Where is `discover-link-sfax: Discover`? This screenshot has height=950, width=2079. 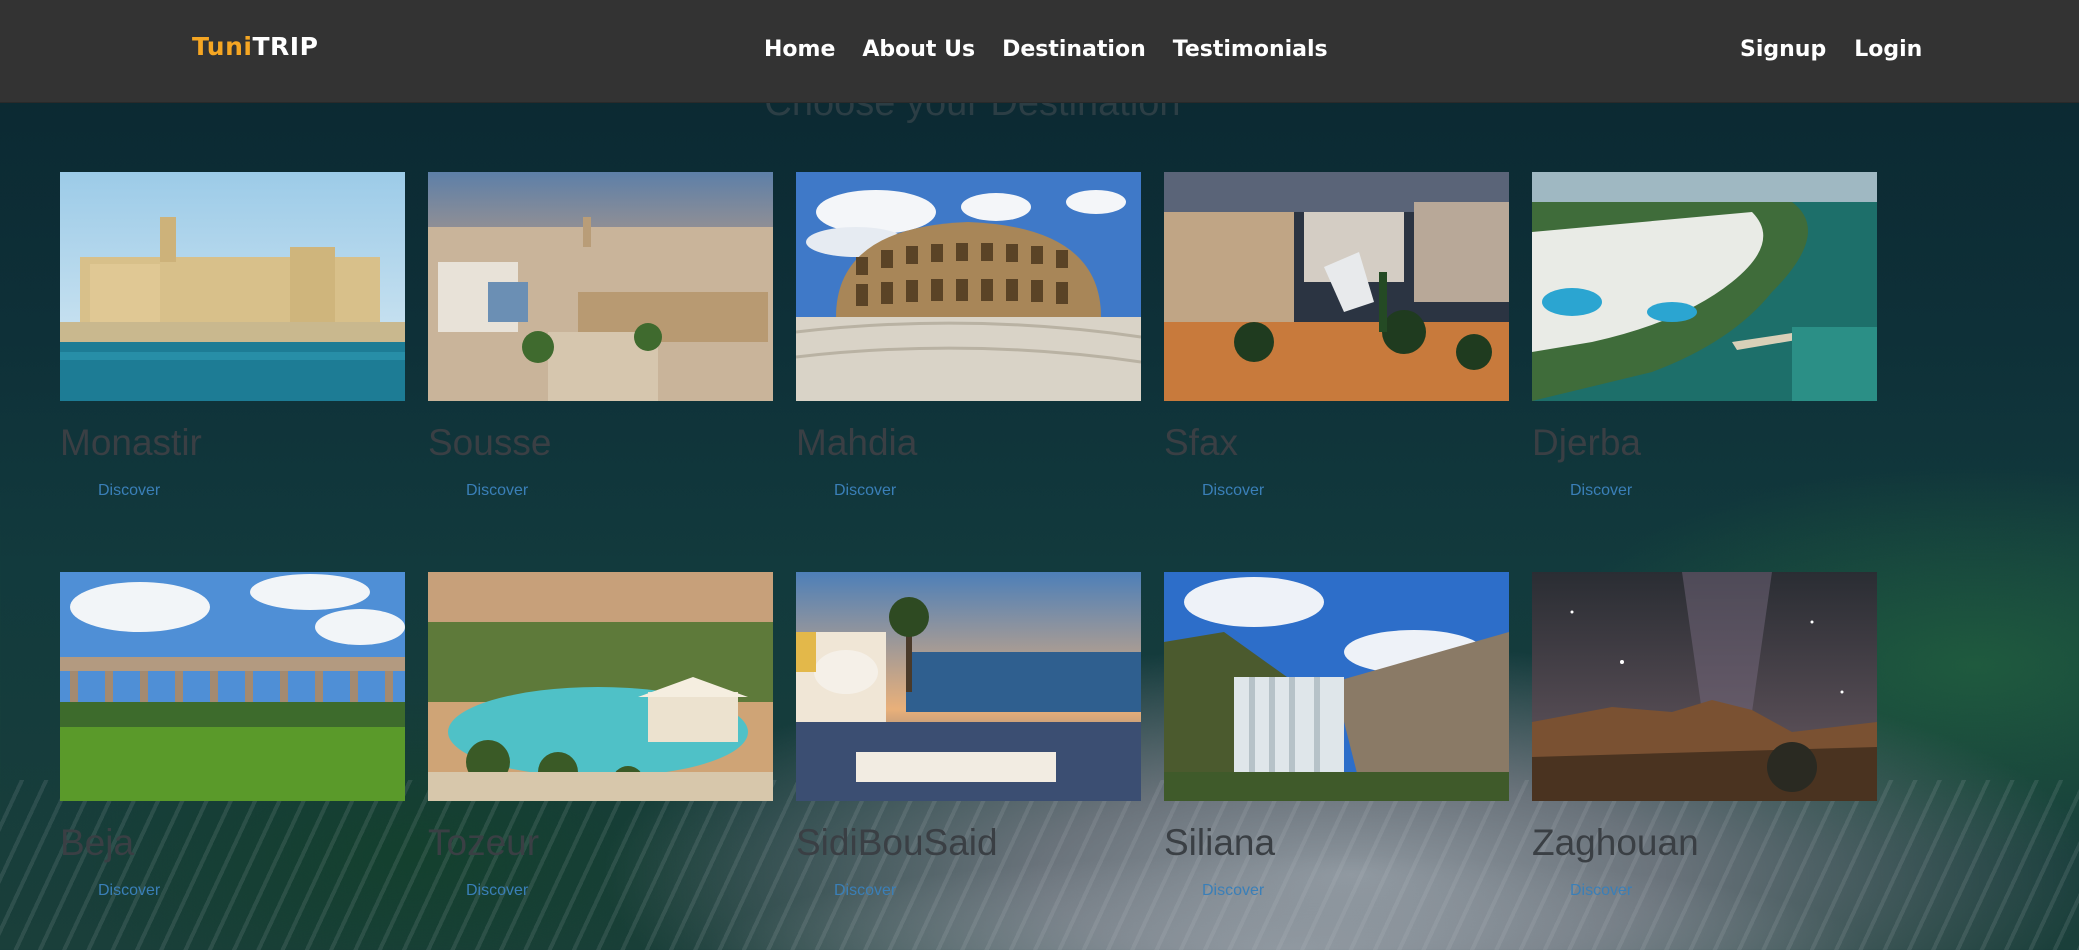
discover-link-sfax: Discover is located at coordinates (1233, 491).